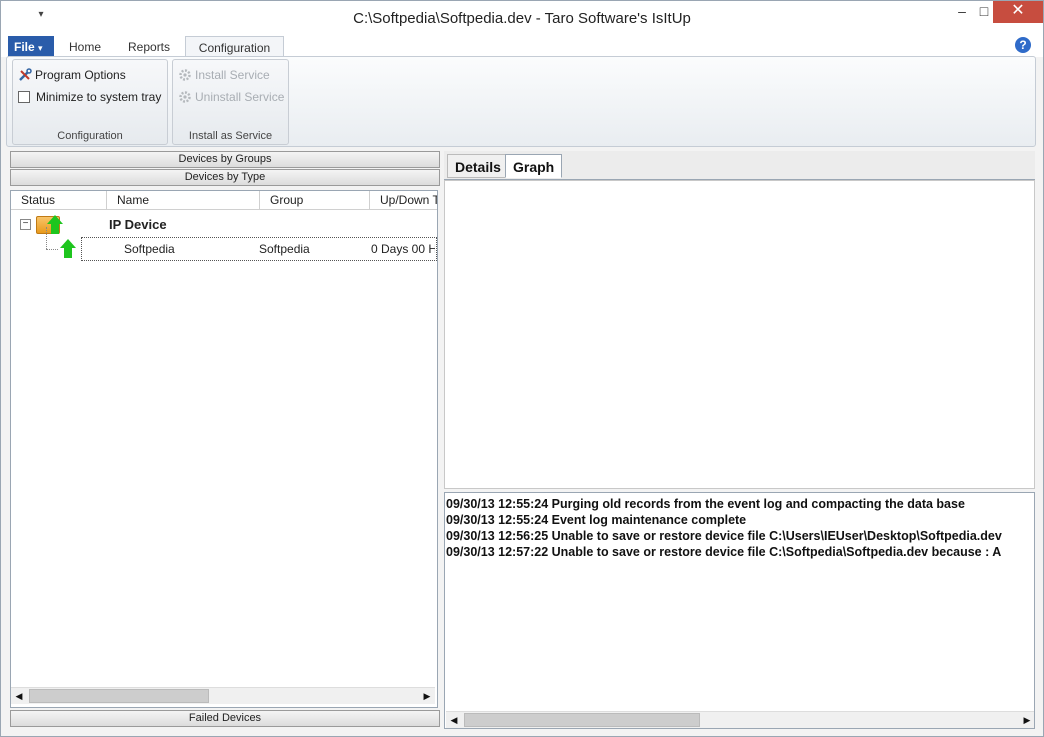 The height and width of the screenshot is (737, 1044). Describe the element at coordinates (315, 200) in the screenshot. I see `column-group: Group` at that location.